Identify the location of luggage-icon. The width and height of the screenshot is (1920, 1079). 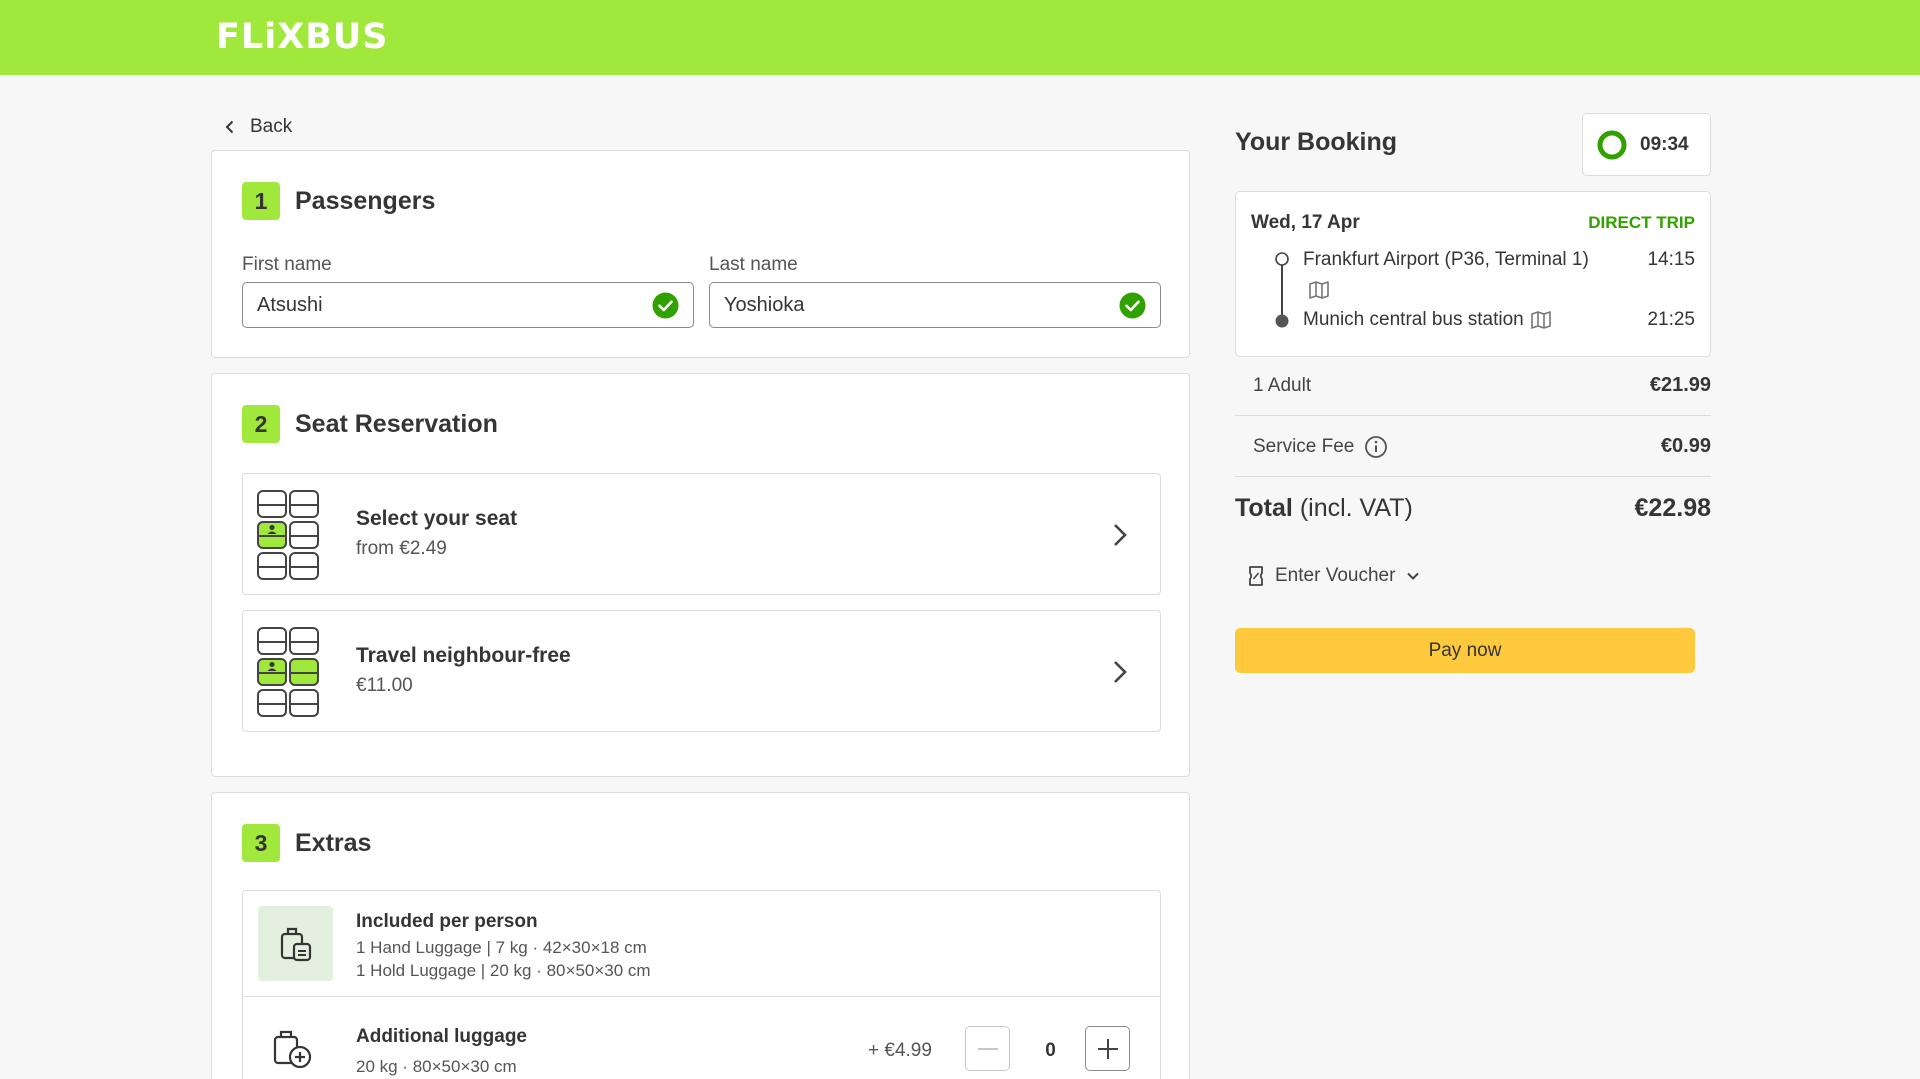
(295, 944).